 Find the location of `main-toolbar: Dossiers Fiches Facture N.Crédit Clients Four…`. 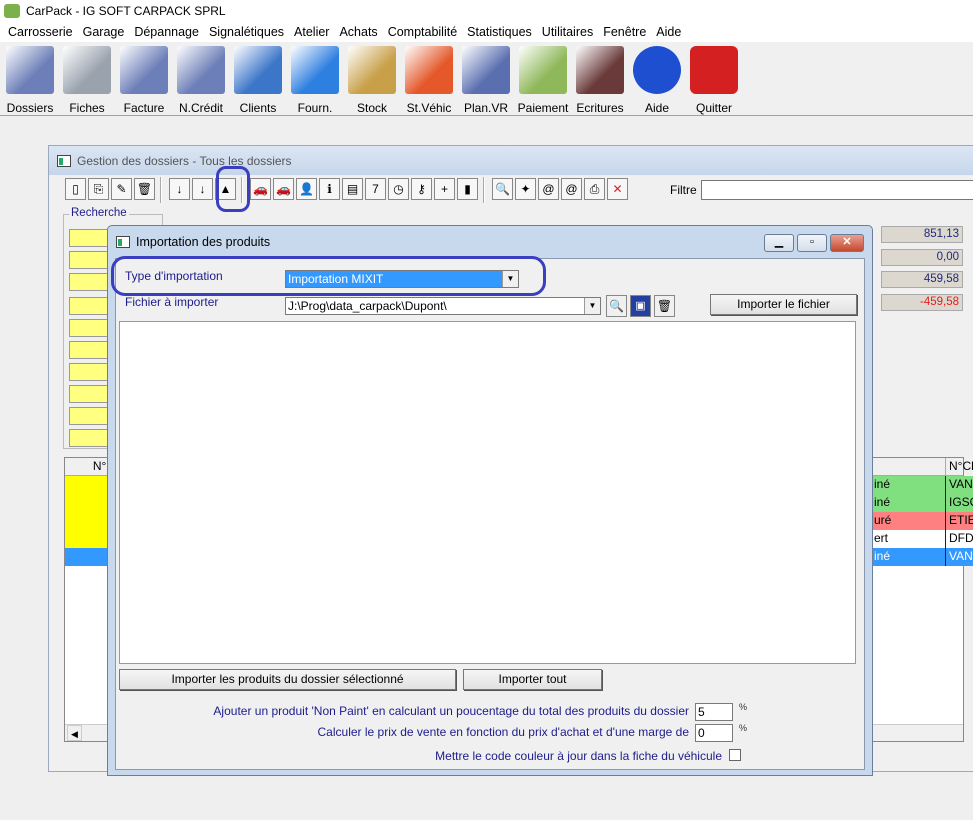

main-toolbar: Dossiers Fiches Facture N.Crédit Clients Four… is located at coordinates (486, 79).